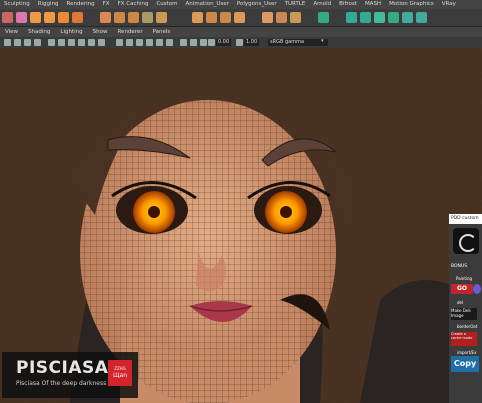  I want to click on shelf-tab: MASH, so click(373, 4).